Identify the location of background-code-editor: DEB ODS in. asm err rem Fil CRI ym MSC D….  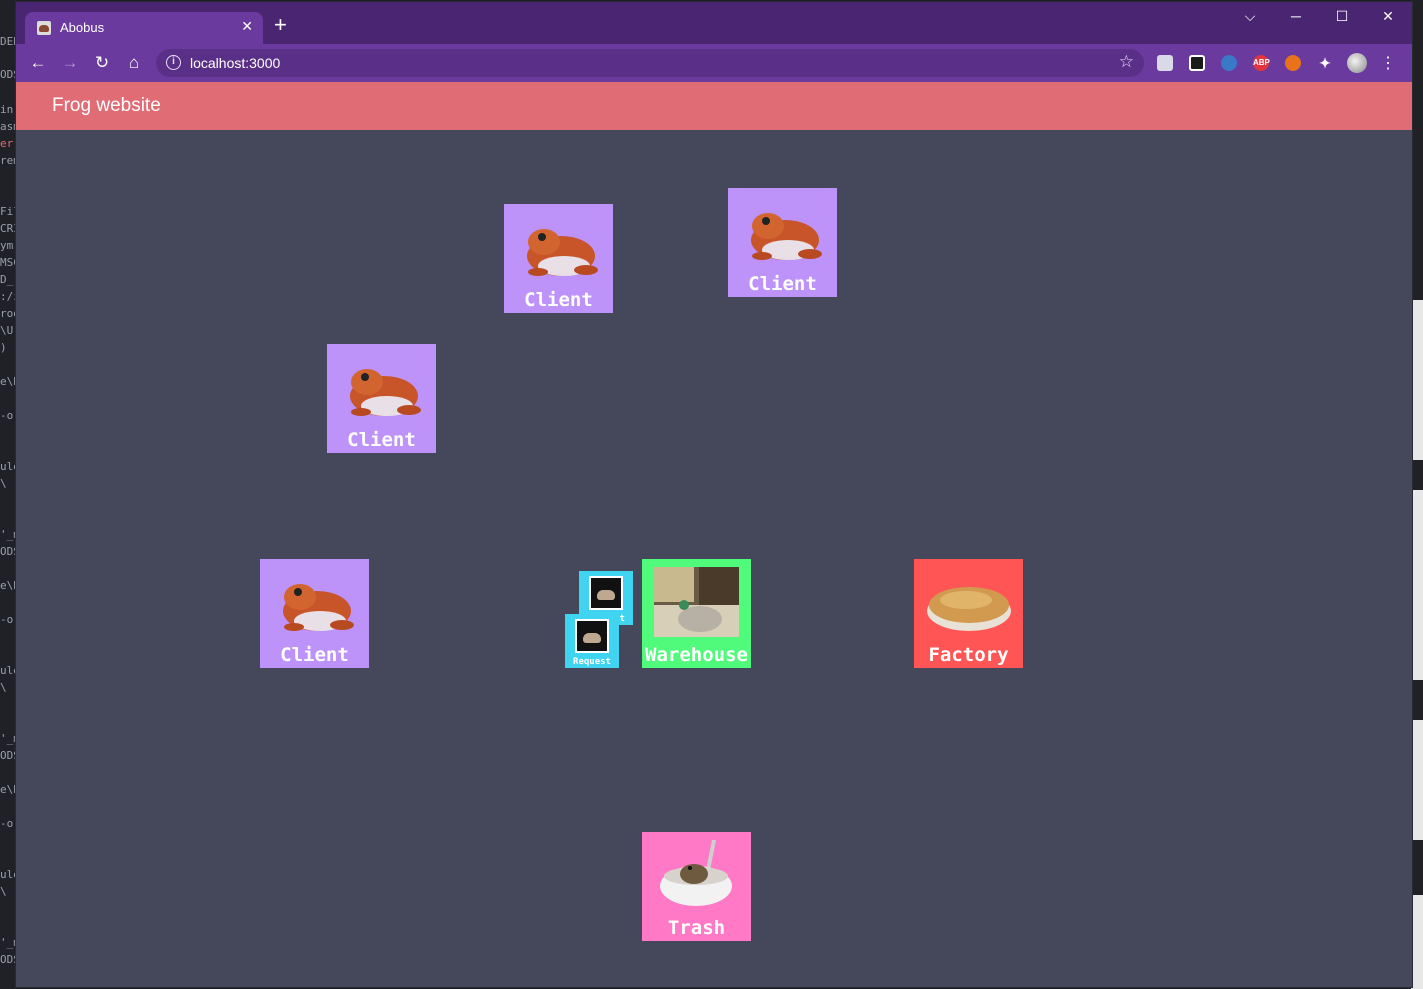
(8, 494).